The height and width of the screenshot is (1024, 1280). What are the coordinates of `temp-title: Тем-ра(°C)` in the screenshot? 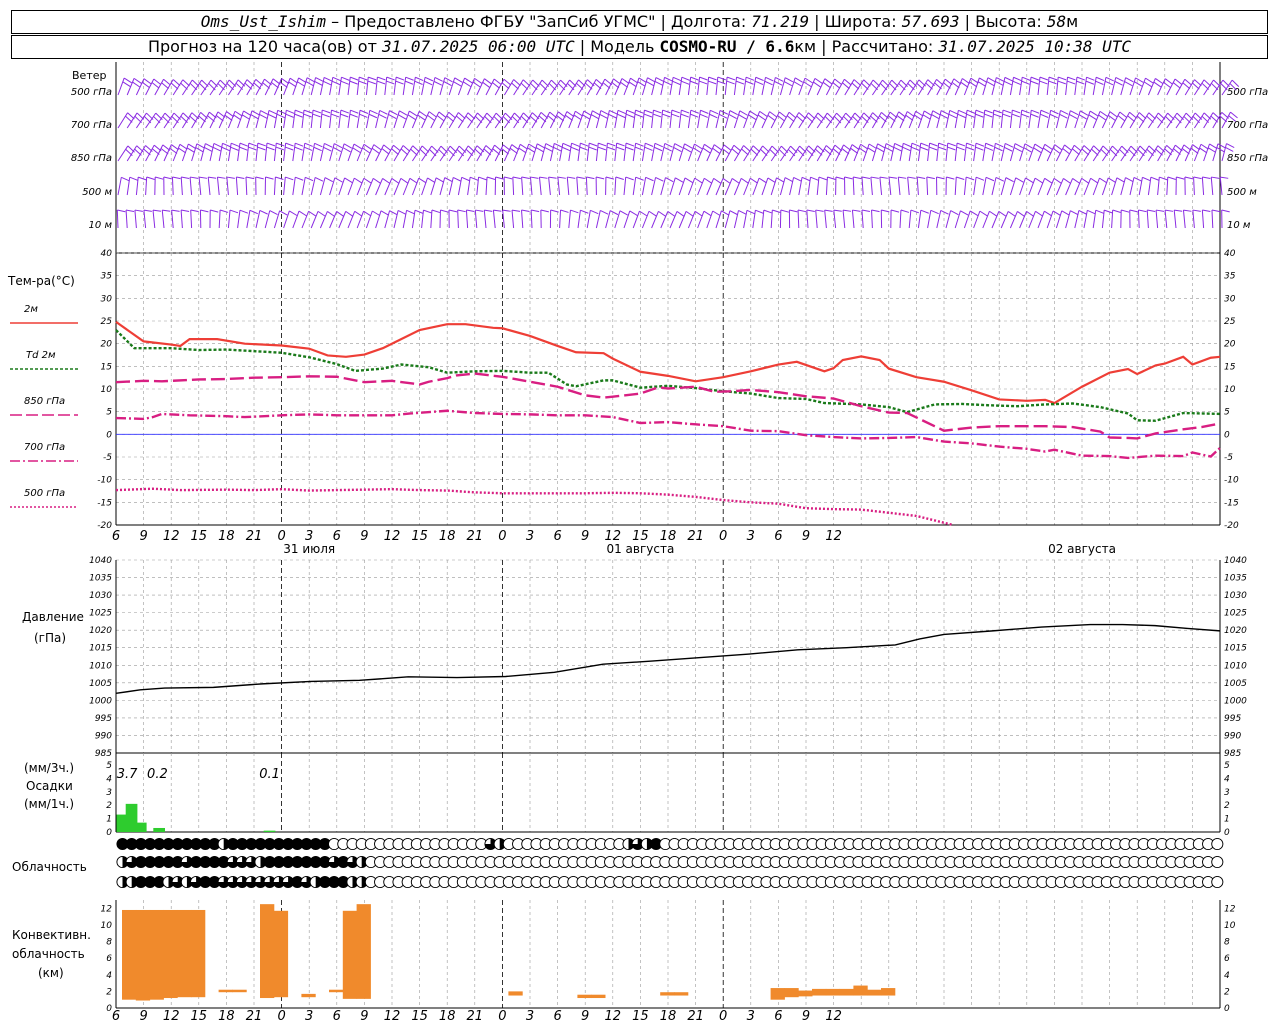 It's located at (41, 281).